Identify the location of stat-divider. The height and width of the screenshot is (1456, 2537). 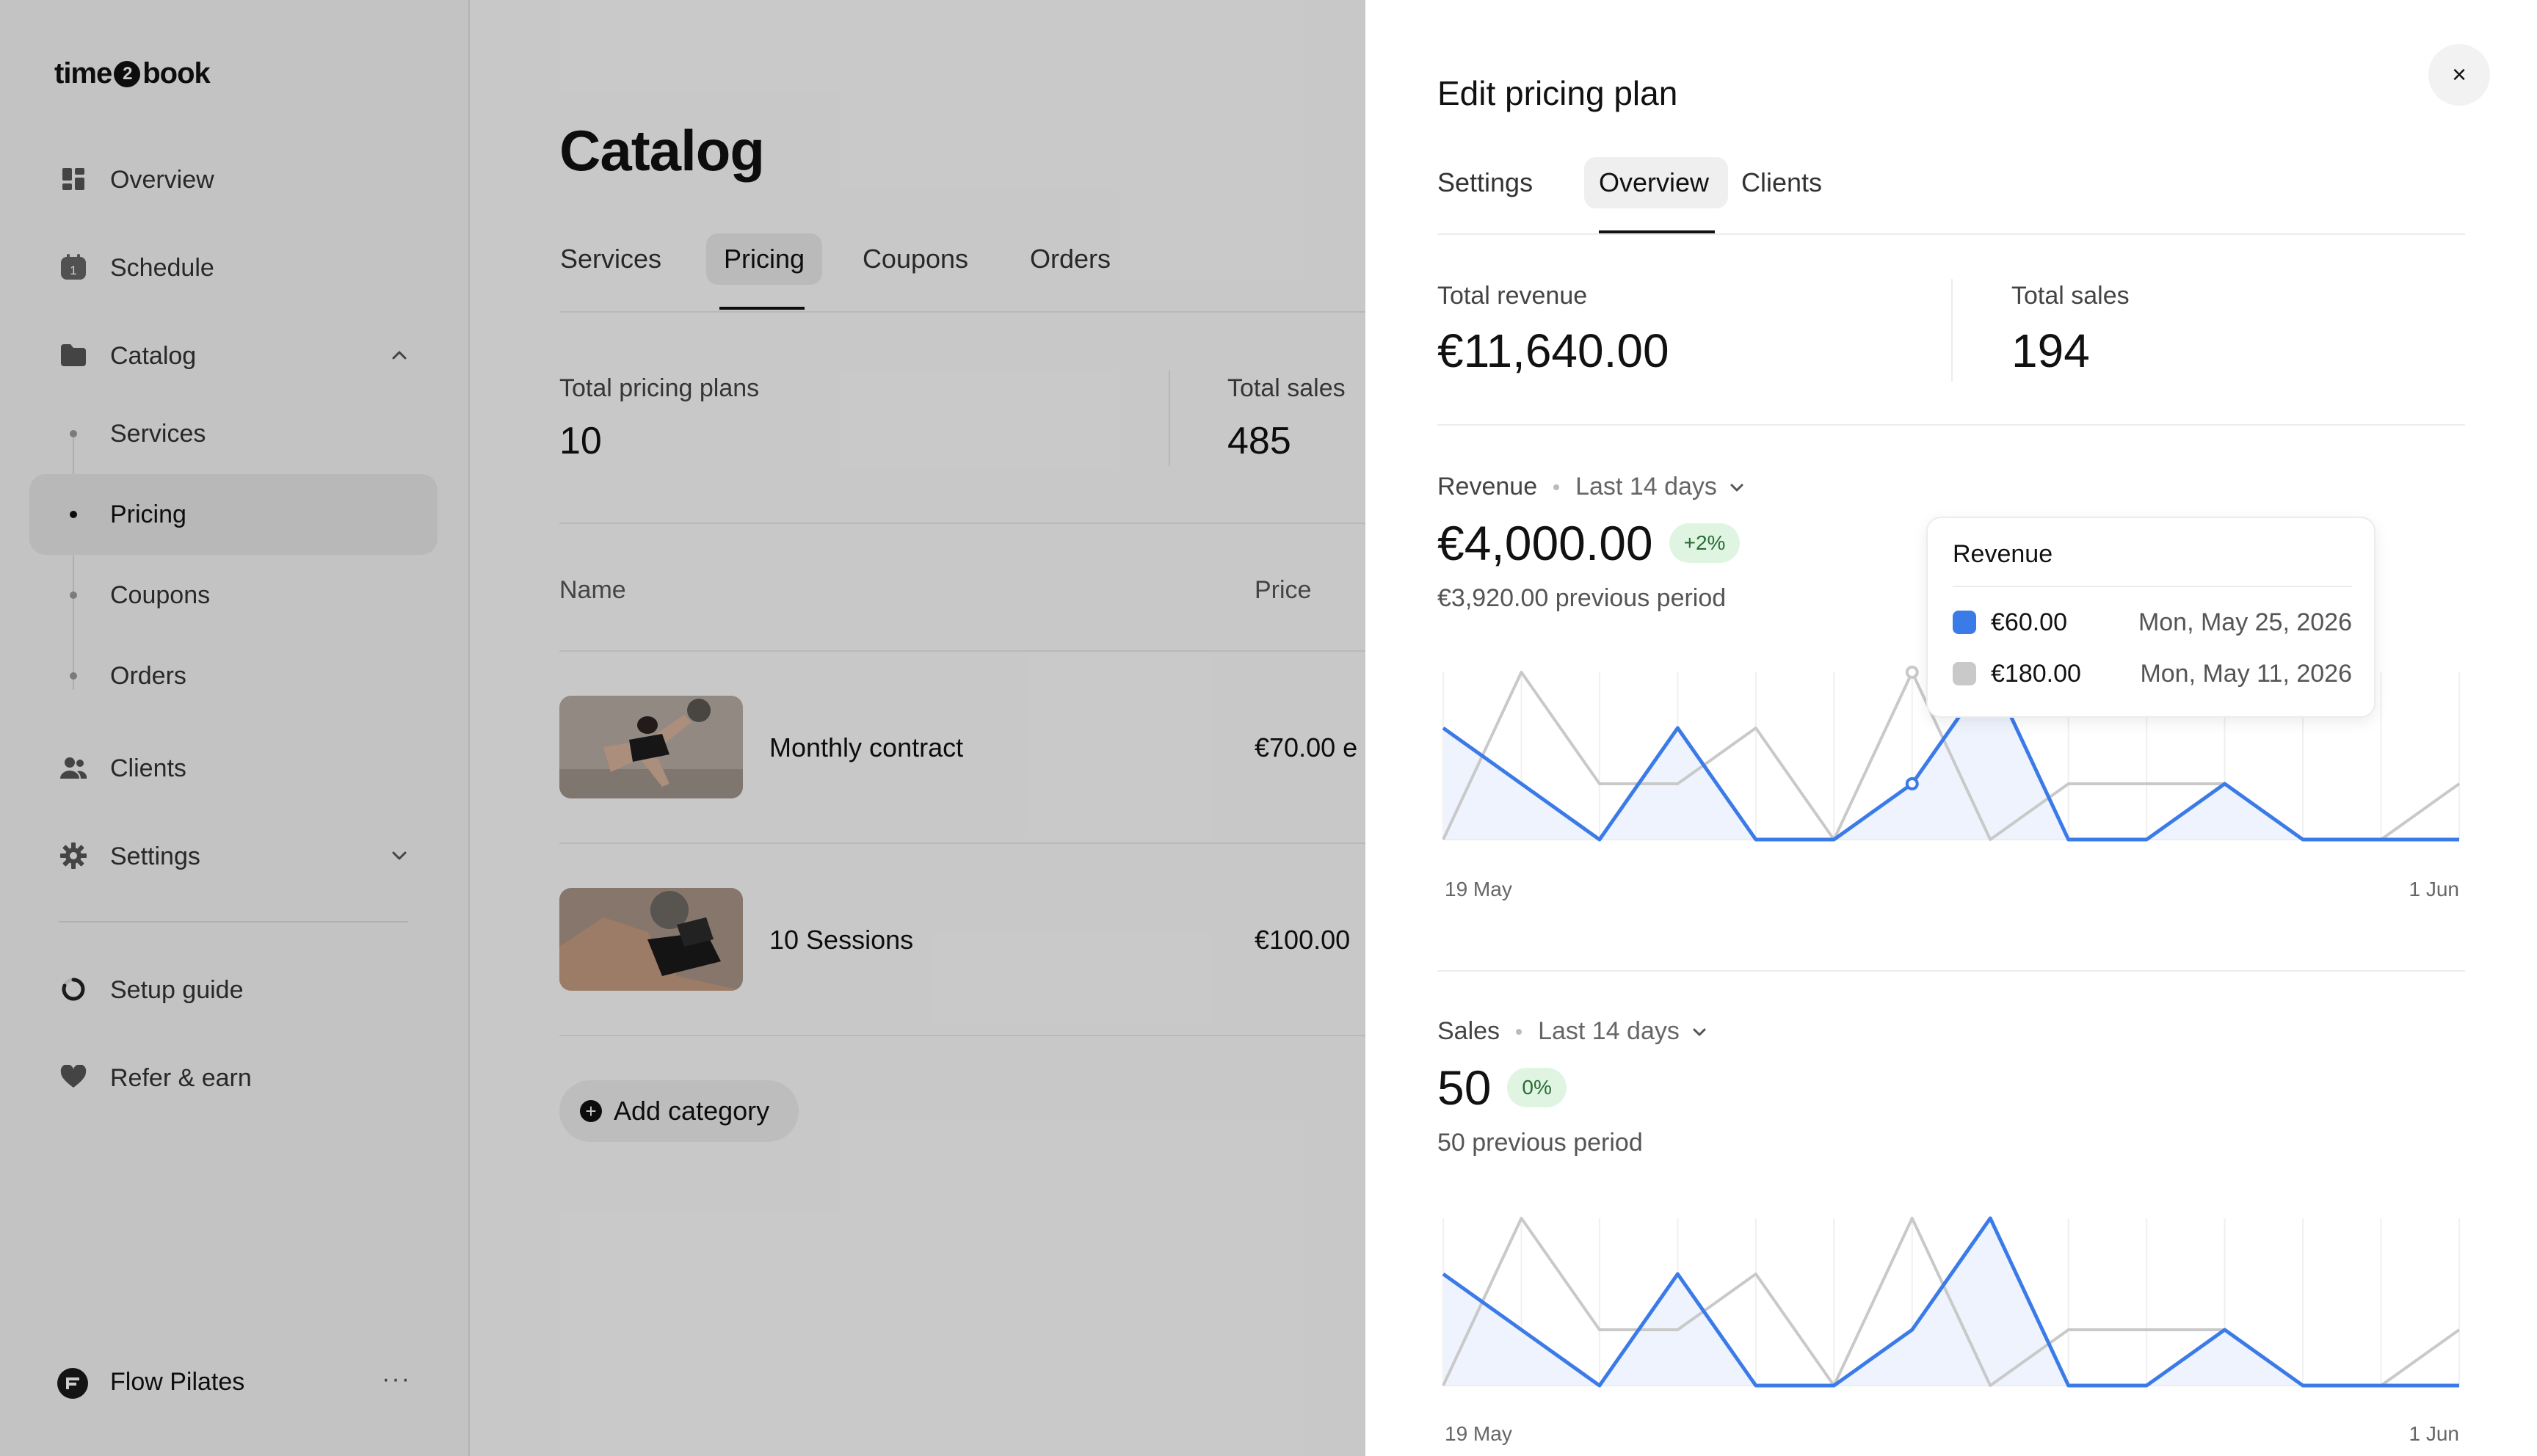
(1952, 330).